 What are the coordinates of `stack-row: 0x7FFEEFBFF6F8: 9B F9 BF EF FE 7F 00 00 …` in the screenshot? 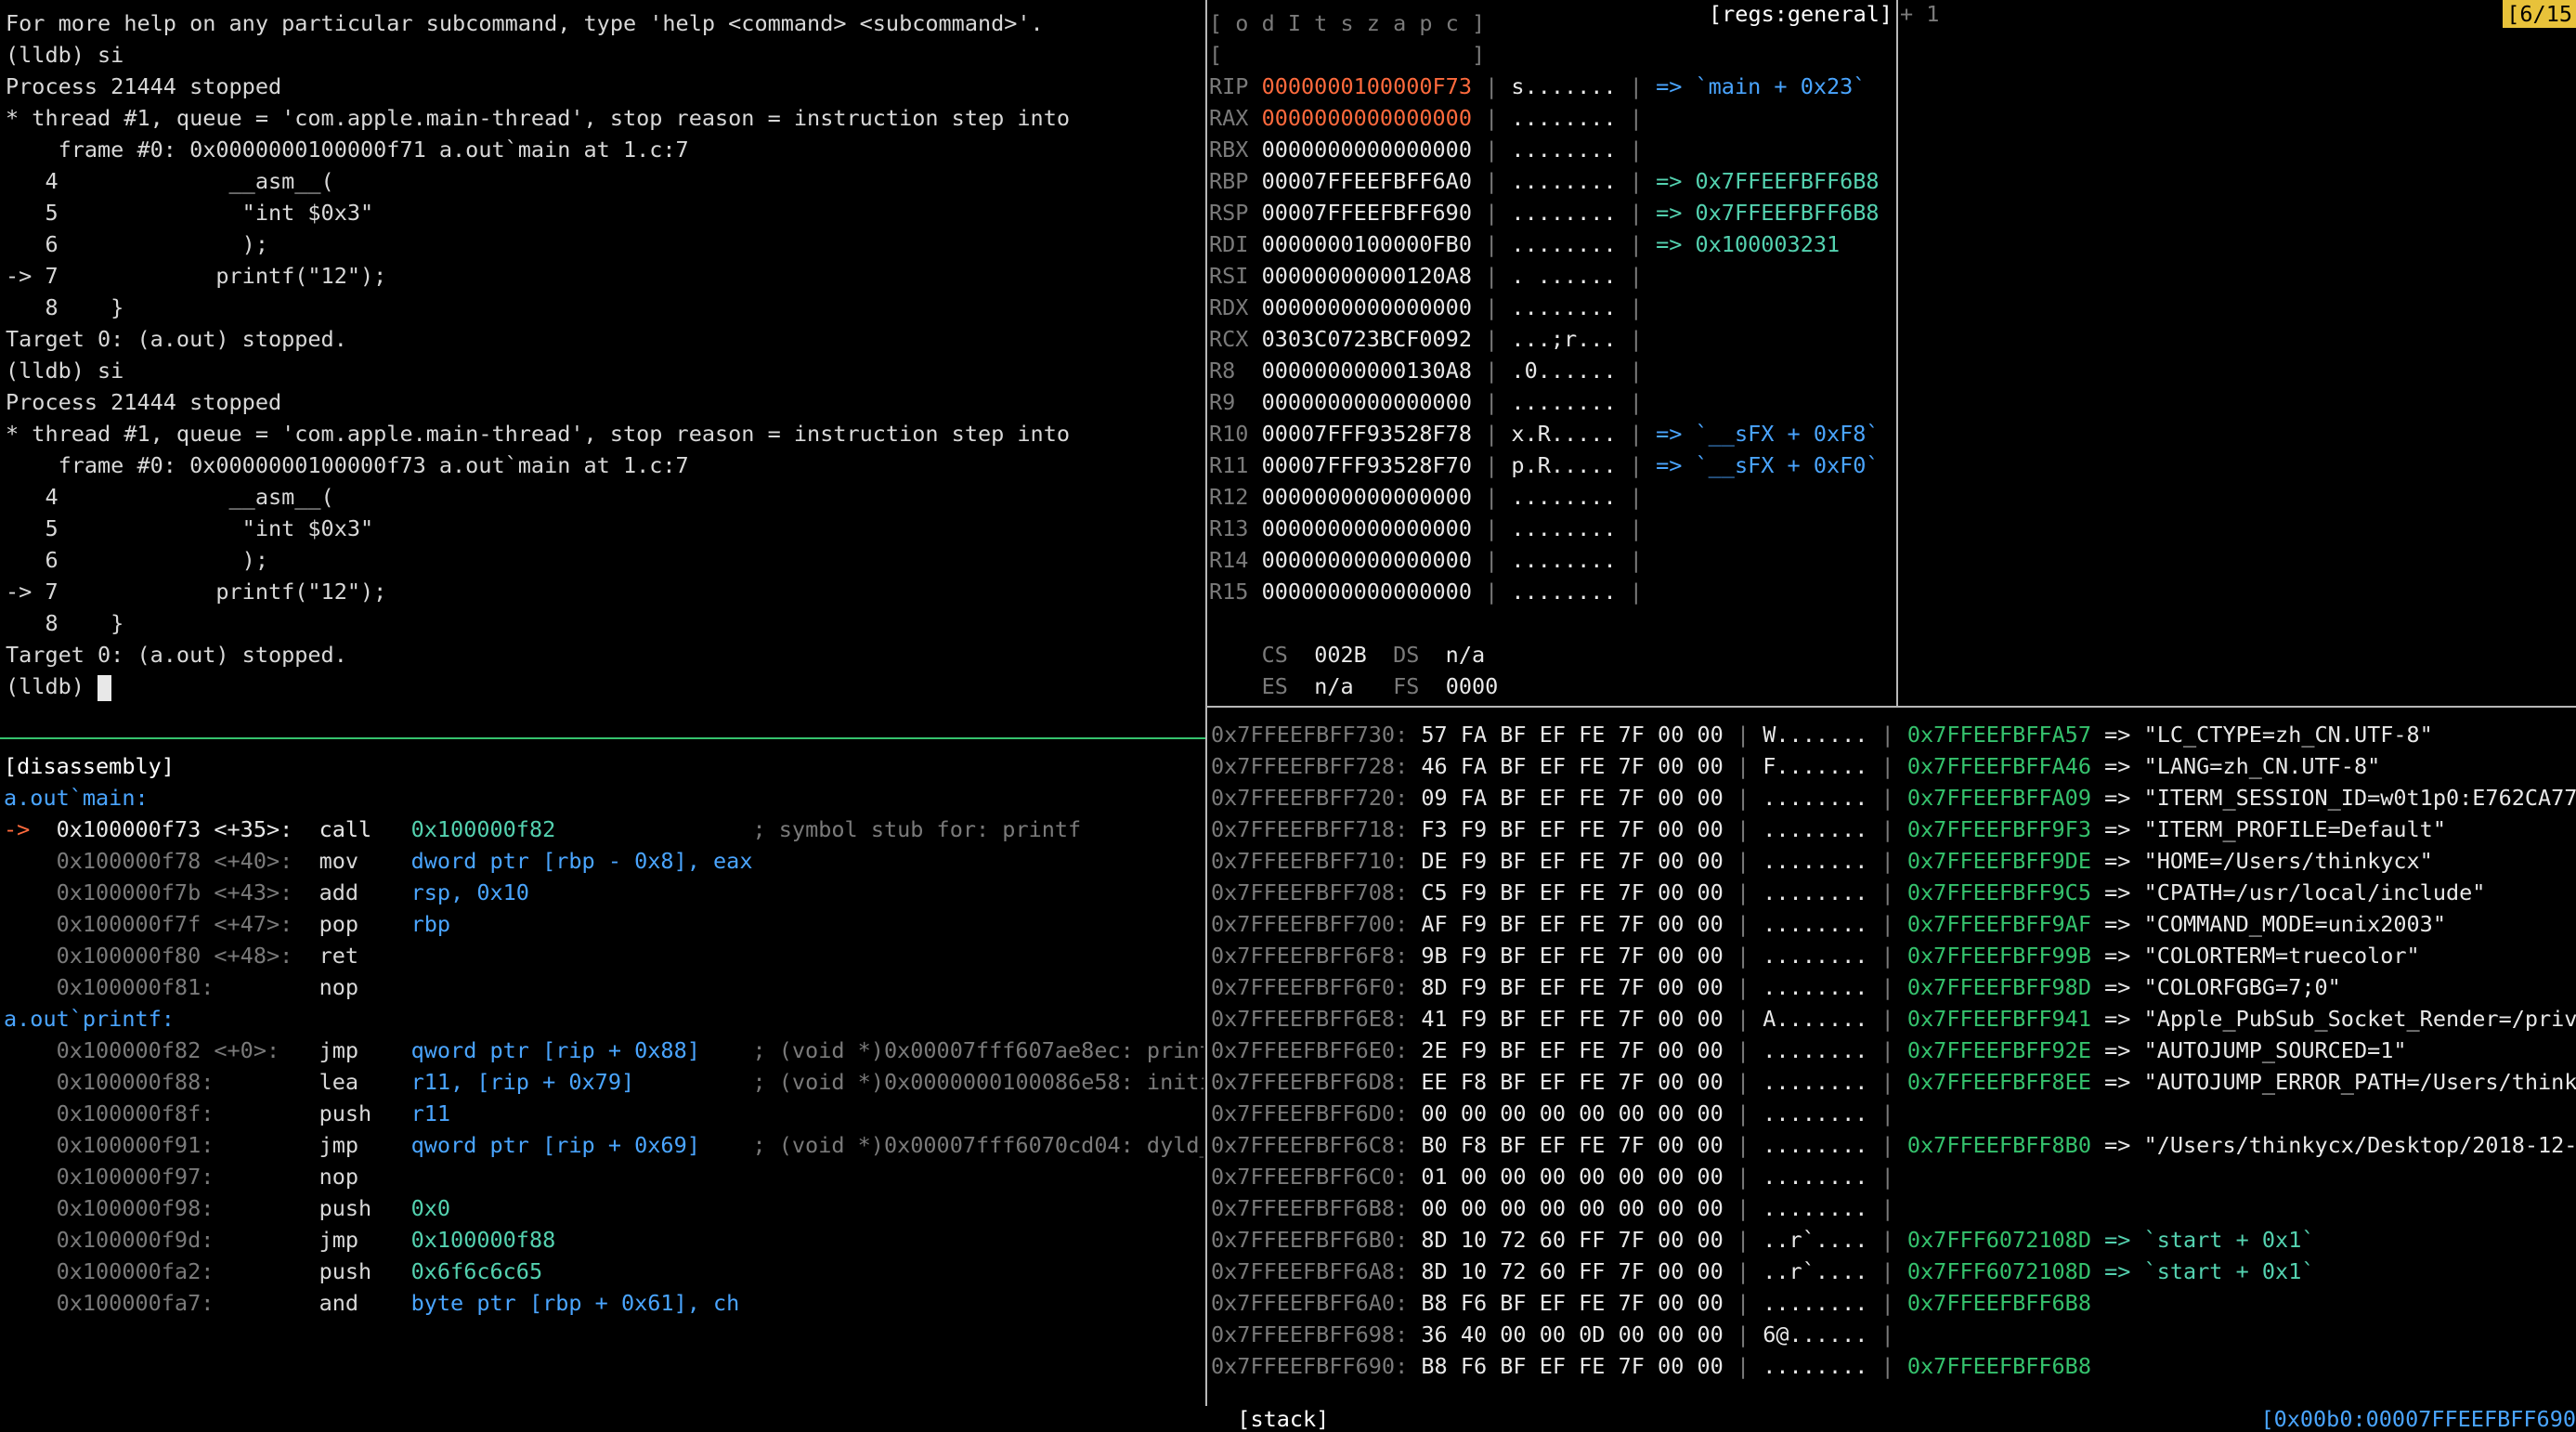 It's located at (1894, 955).